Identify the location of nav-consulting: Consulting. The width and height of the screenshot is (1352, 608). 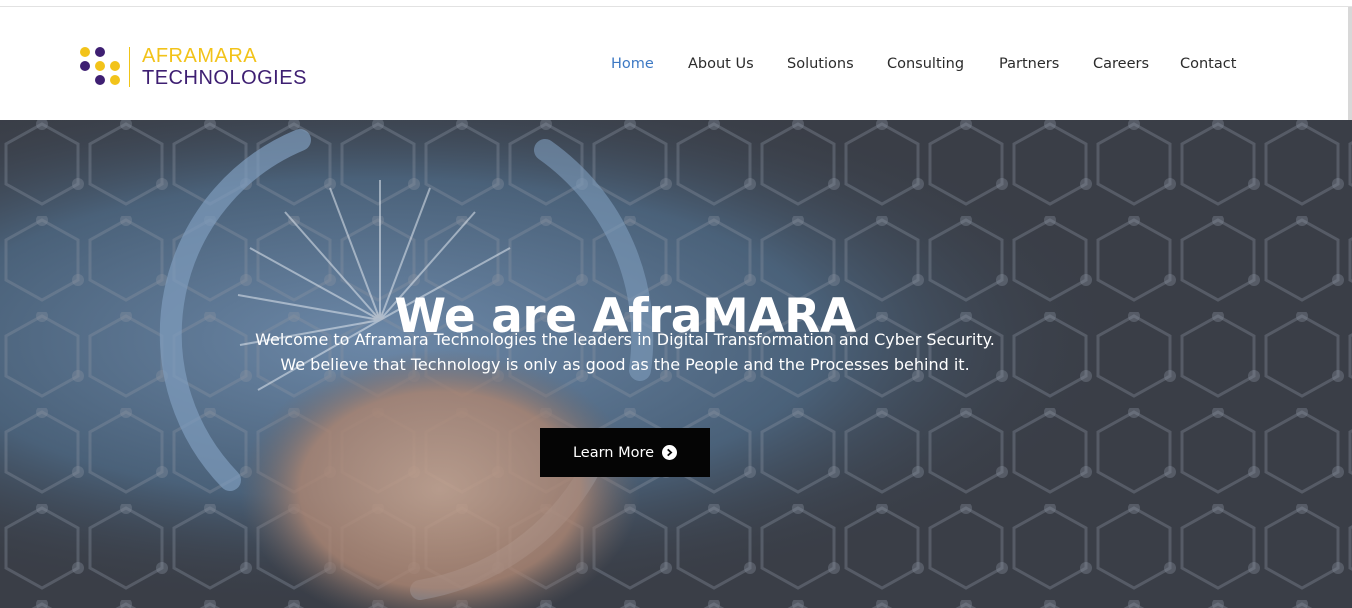
(925, 64).